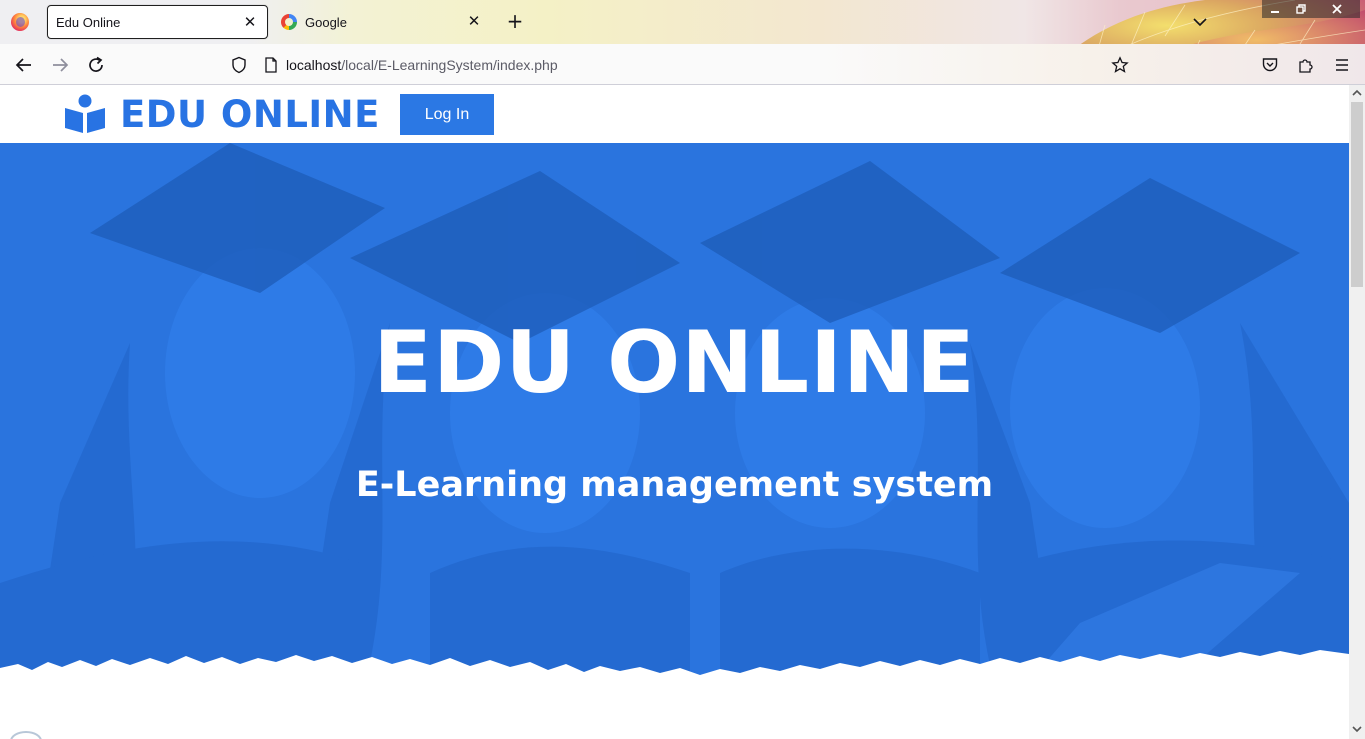 The height and width of the screenshot is (739, 1365). Describe the element at coordinates (85, 113) in the screenshot. I see `reader-logo-icon` at that location.